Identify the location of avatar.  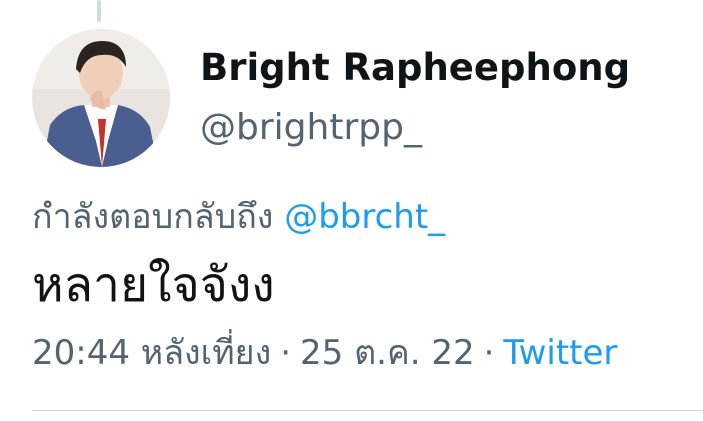
(101, 98).